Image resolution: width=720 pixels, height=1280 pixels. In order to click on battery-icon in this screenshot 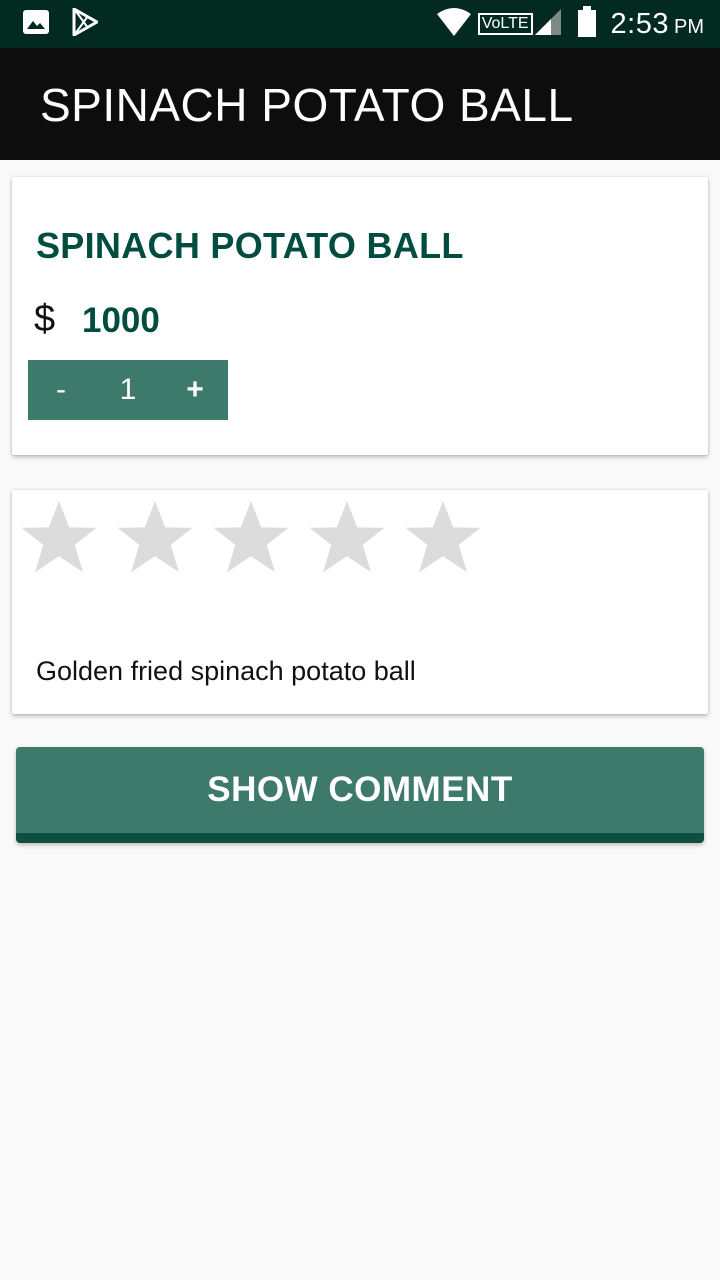, I will do `click(587, 24)`.